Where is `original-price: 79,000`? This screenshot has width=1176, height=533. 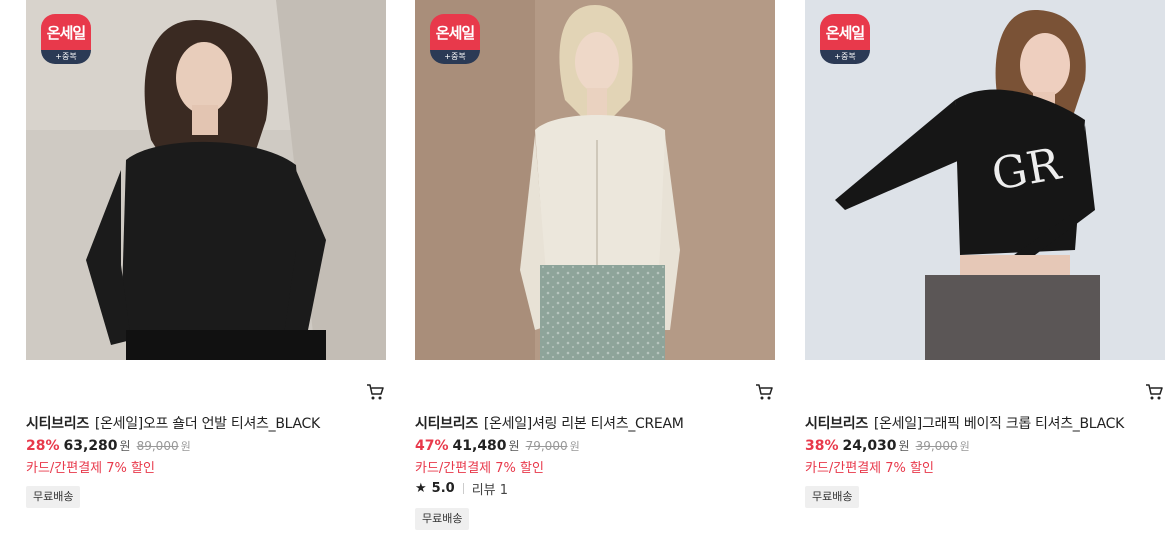
original-price: 79,000 is located at coordinates (546, 446).